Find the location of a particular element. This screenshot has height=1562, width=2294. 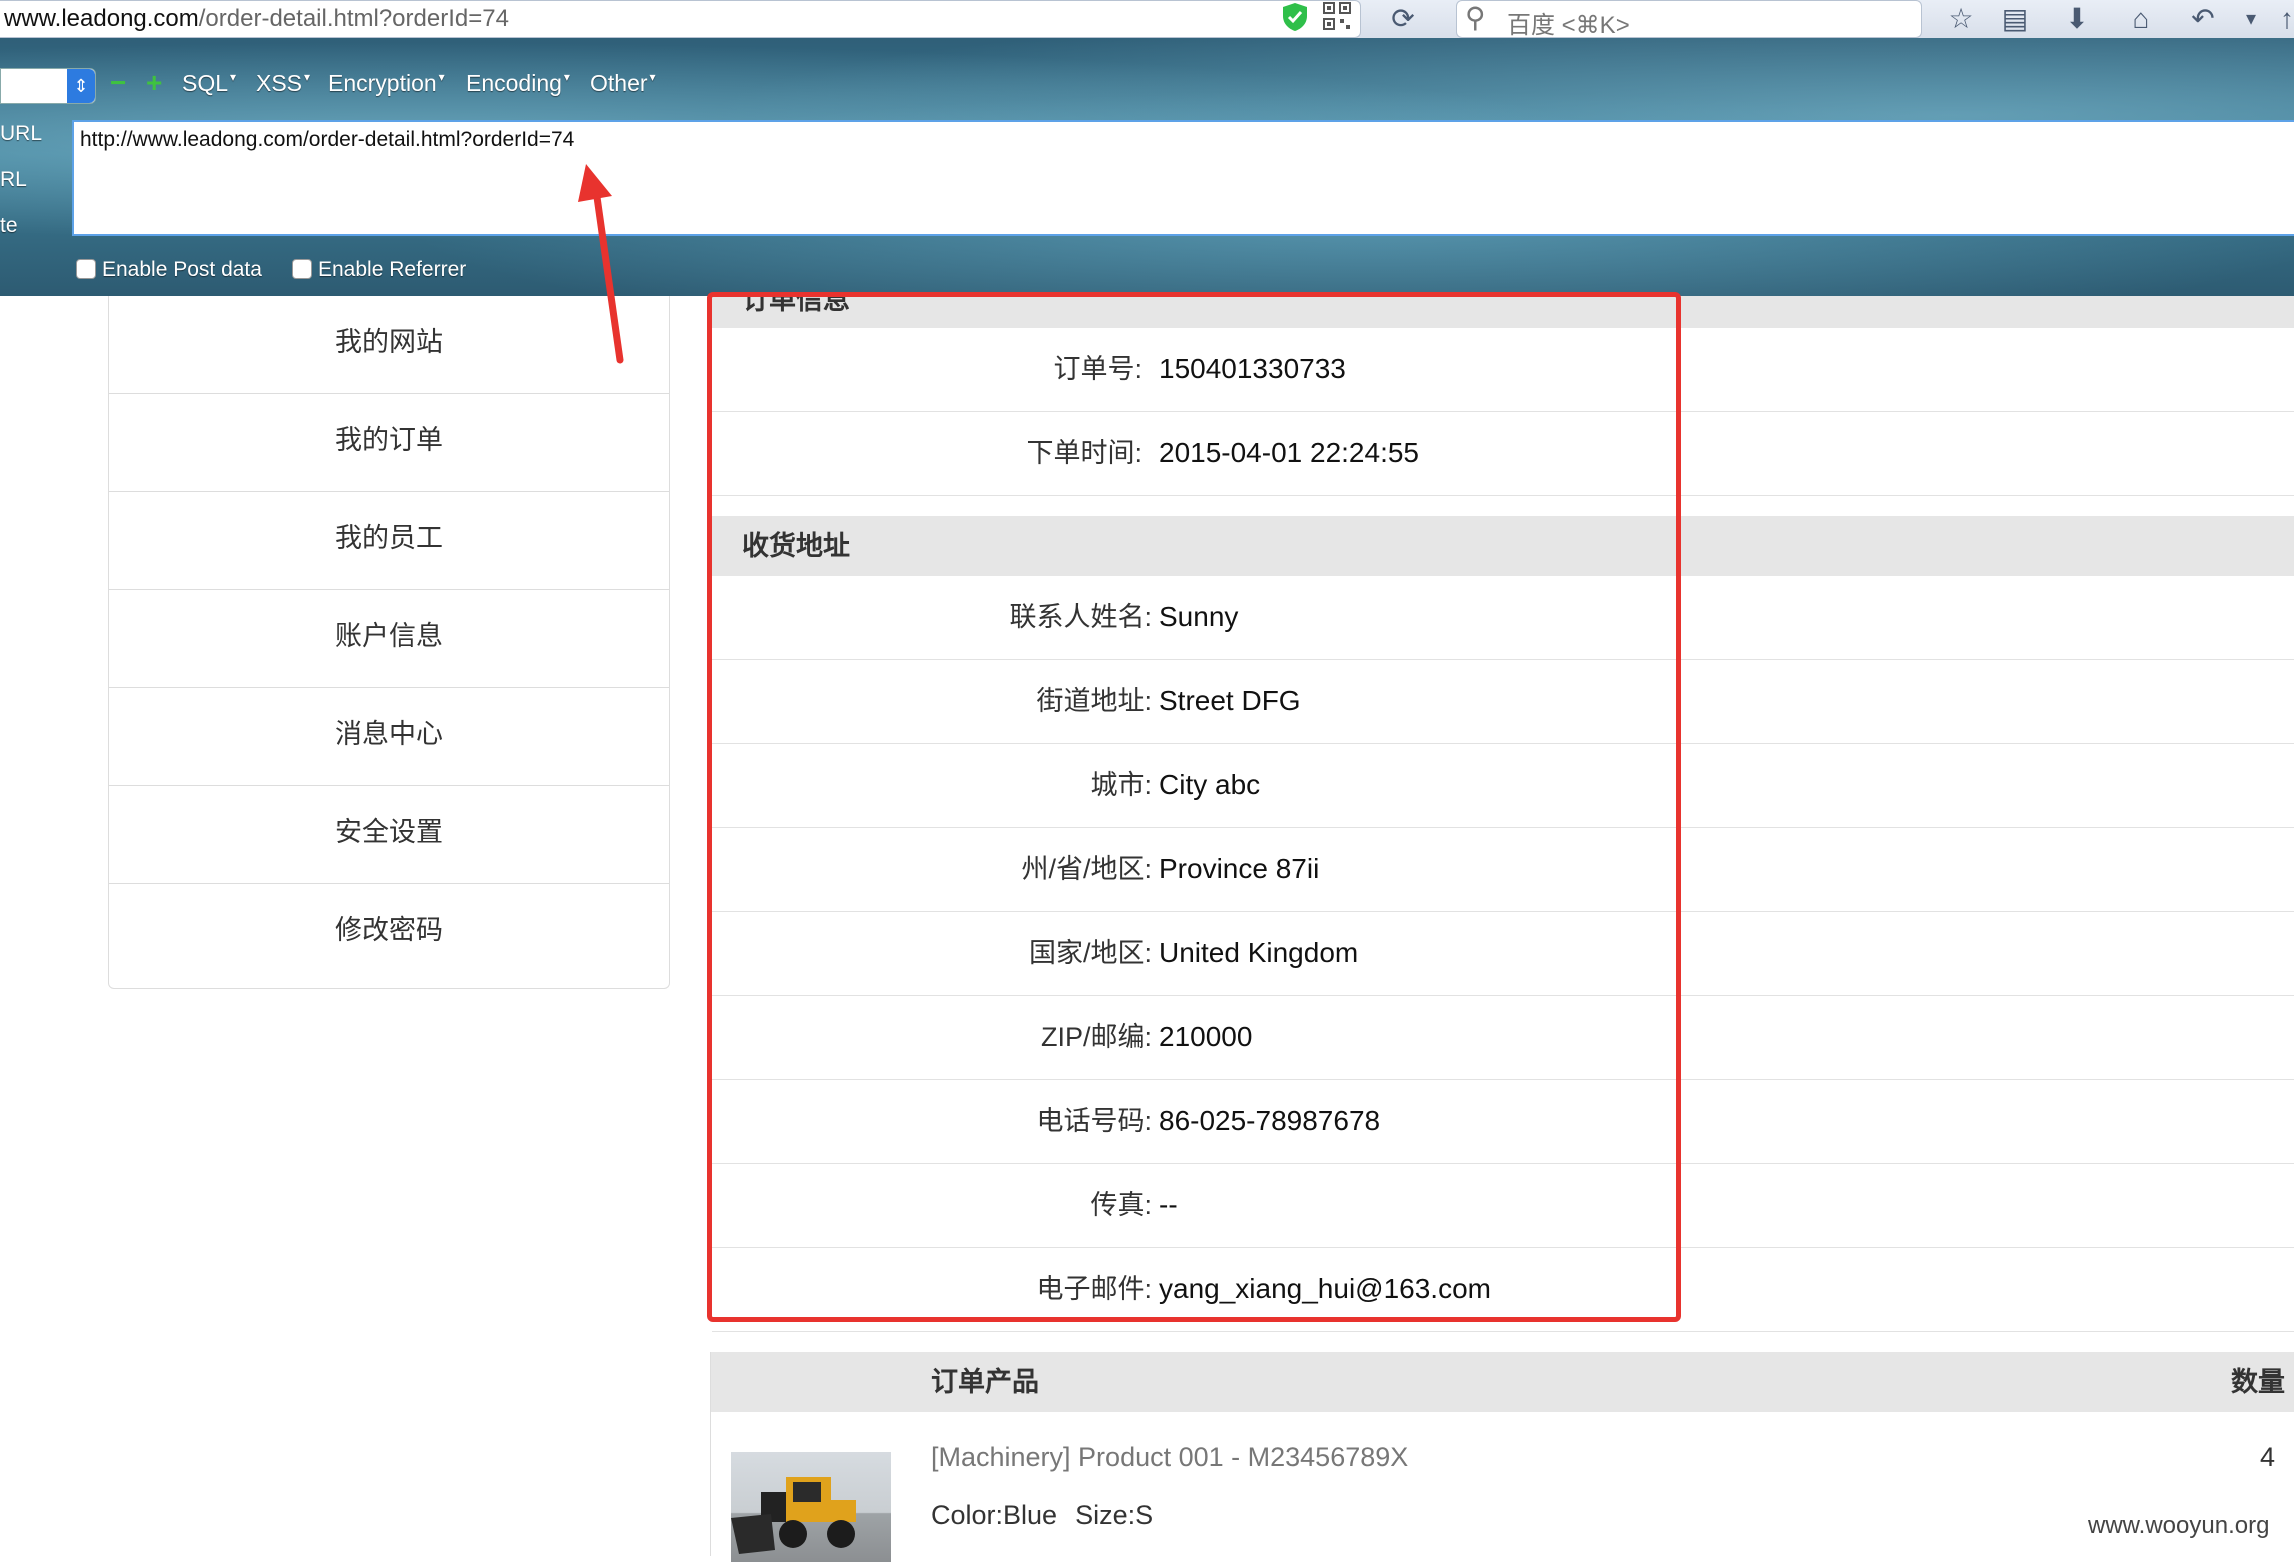

menu-xss: XSS ▾ is located at coordinates (283, 83).